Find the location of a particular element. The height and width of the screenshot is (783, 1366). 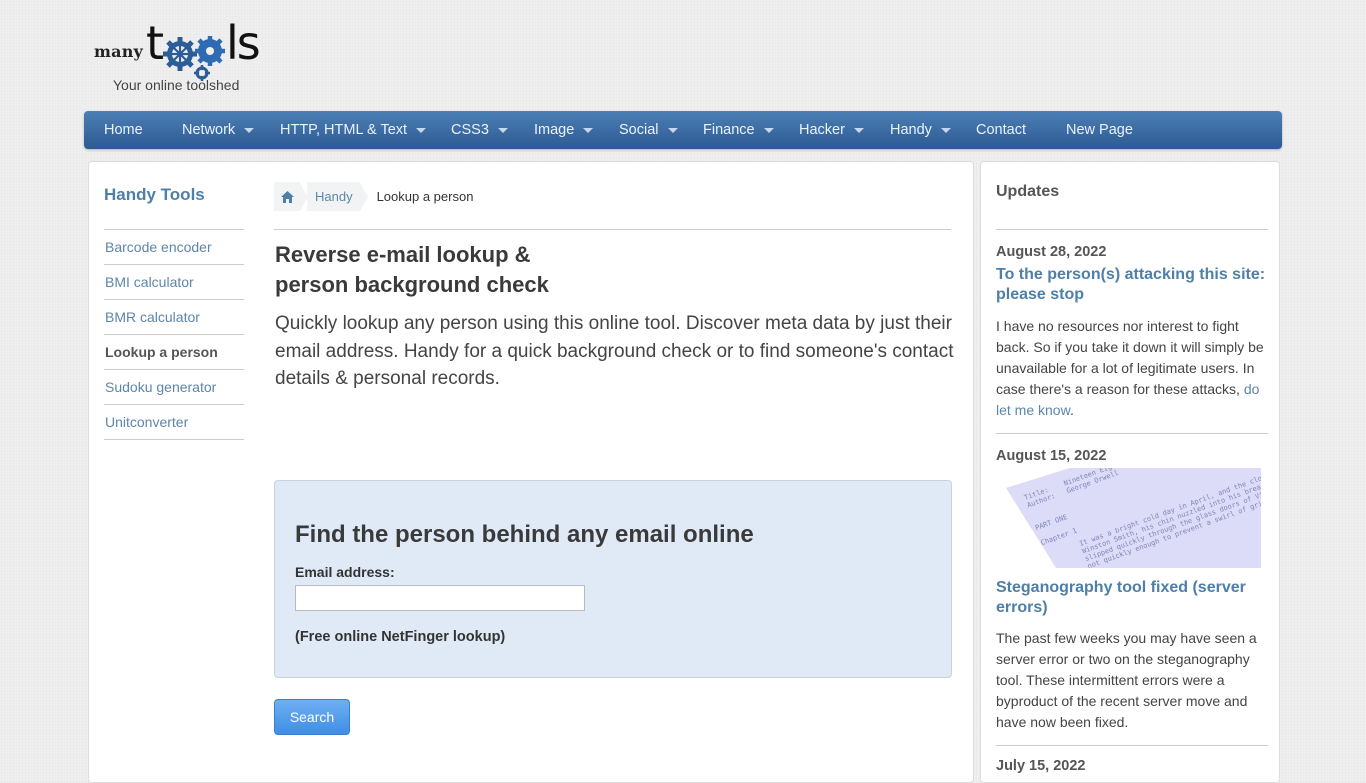

nav-new-page-label: New Page is located at coordinates (1099, 130).